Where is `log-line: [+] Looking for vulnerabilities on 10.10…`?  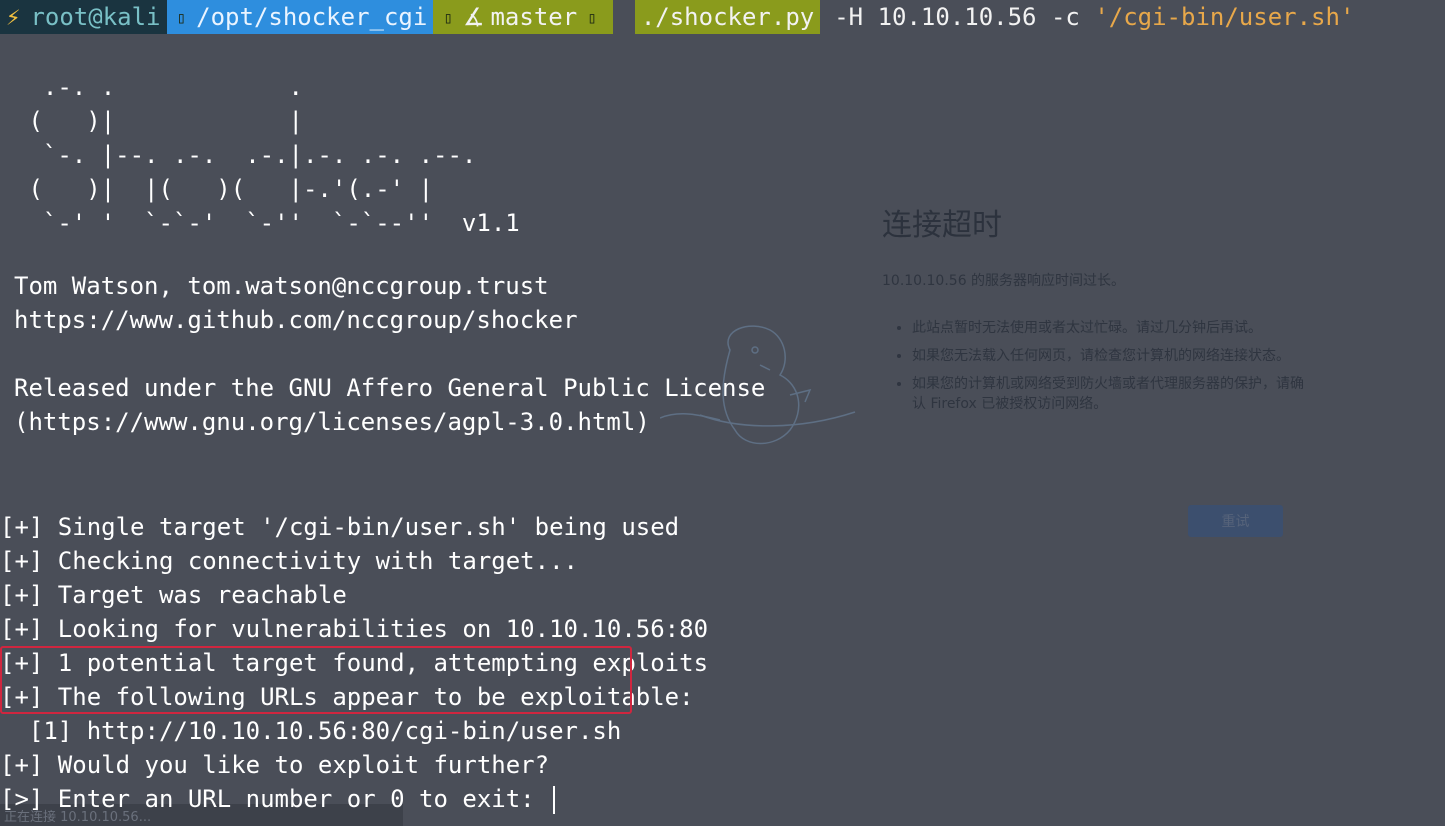
log-line: [+] Looking for vulnerabilities on 10.10… is located at coordinates (354, 629).